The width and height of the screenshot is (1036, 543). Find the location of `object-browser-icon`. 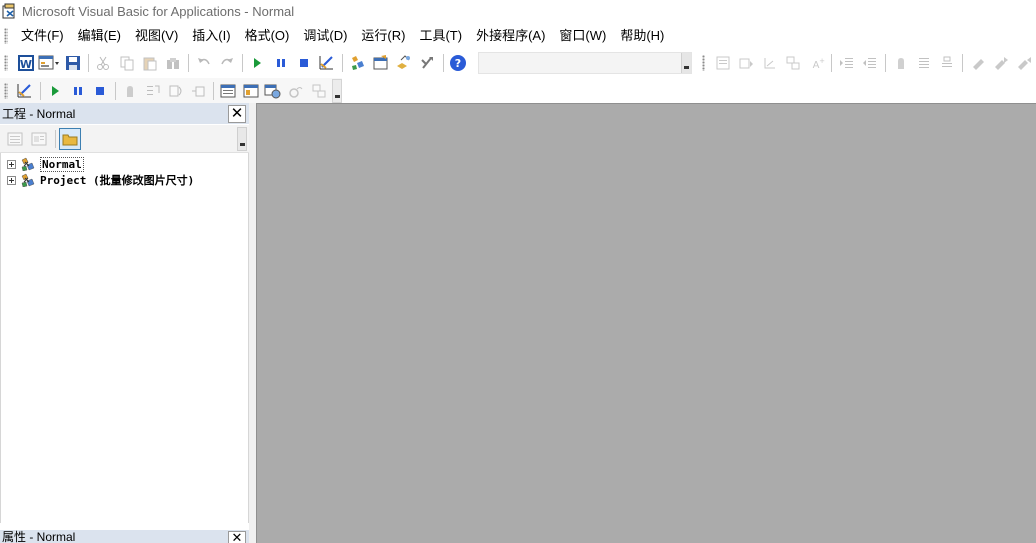

object-browser-icon is located at coordinates (404, 63).